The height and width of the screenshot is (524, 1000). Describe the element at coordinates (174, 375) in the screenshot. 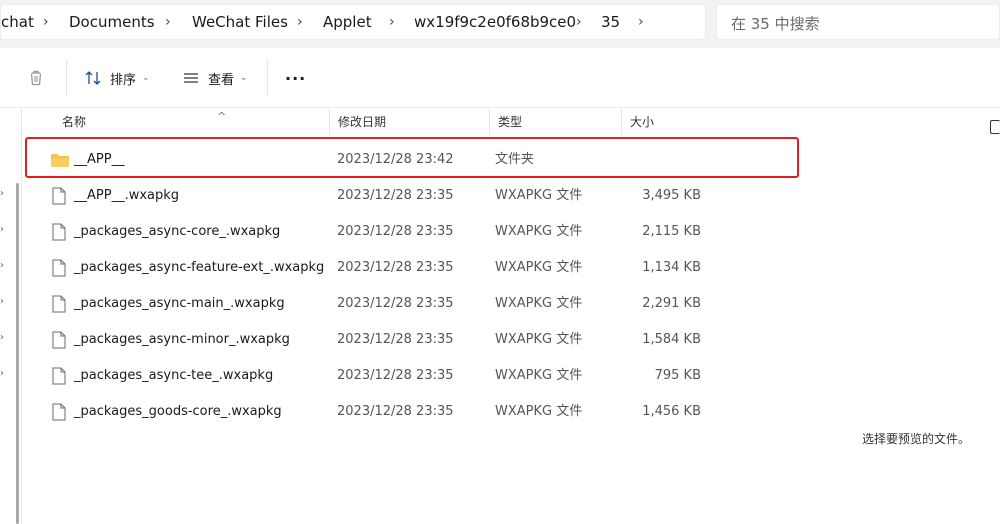

I see `file-name: _packages_async-tee_.wxapkg` at that location.